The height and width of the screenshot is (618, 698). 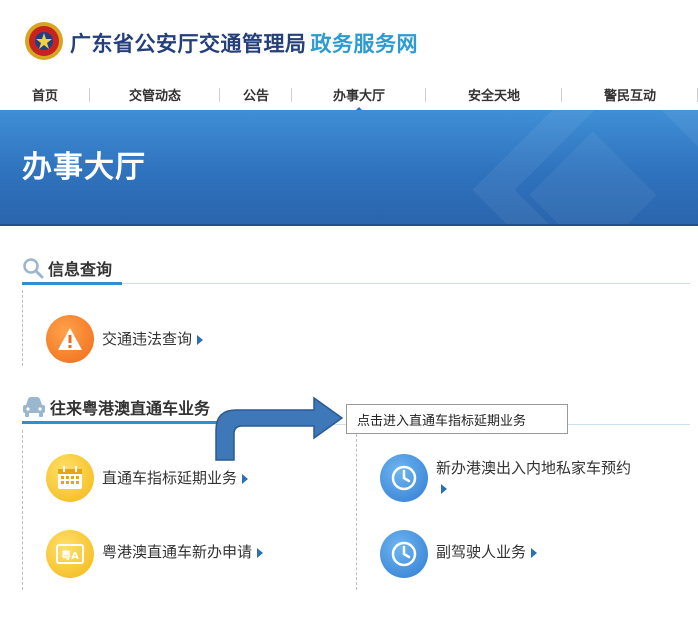 What do you see at coordinates (406, 283) in the screenshot?
I see `section-divider` at bounding box center [406, 283].